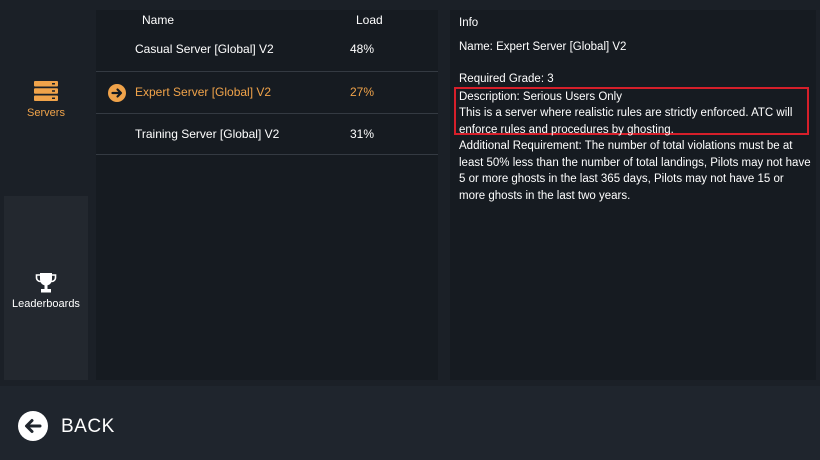 The image size is (820, 460). What do you see at coordinates (46, 113) in the screenshot?
I see `tab-servers-label: Servers` at bounding box center [46, 113].